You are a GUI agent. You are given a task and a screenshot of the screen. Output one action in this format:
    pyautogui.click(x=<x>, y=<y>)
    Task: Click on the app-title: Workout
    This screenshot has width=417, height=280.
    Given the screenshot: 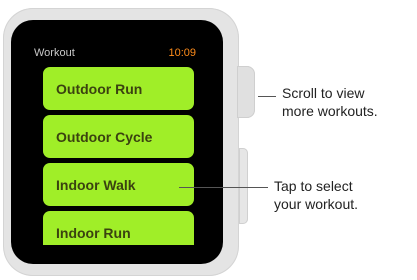 What is the action you would take?
    pyautogui.click(x=54, y=53)
    